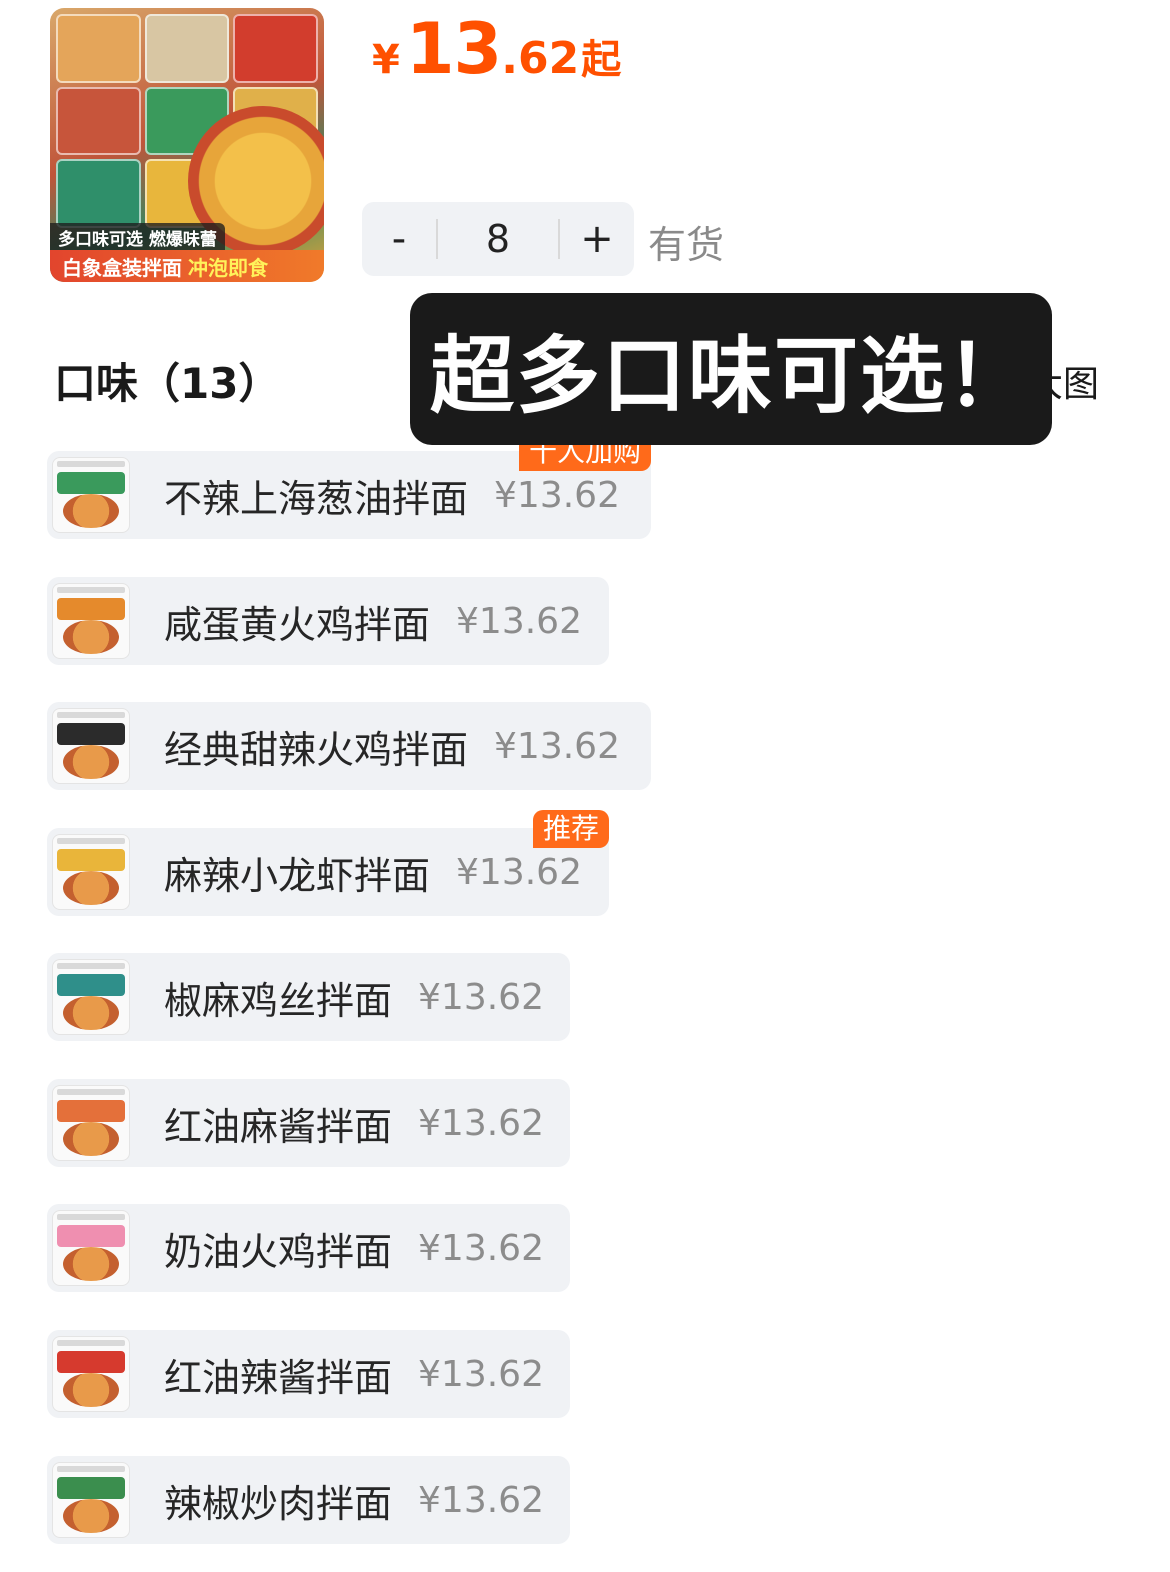 The height and width of the screenshot is (1572, 1170). I want to click on flavor-name: 椒麻鸡丝拌面, so click(278, 1000).